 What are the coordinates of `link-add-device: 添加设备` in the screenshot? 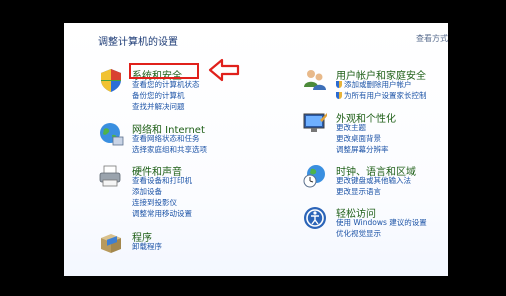 It's located at (162, 191).